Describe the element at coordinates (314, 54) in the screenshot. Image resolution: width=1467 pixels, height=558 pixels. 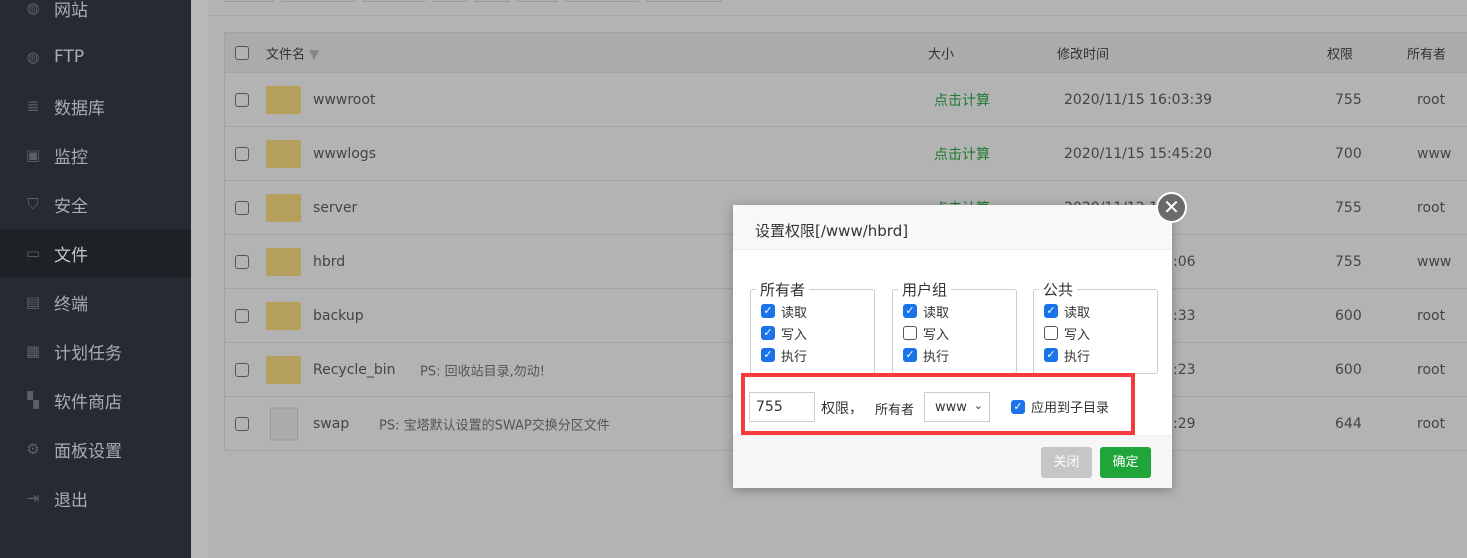
I see `sort-down-icon: ▼` at that location.